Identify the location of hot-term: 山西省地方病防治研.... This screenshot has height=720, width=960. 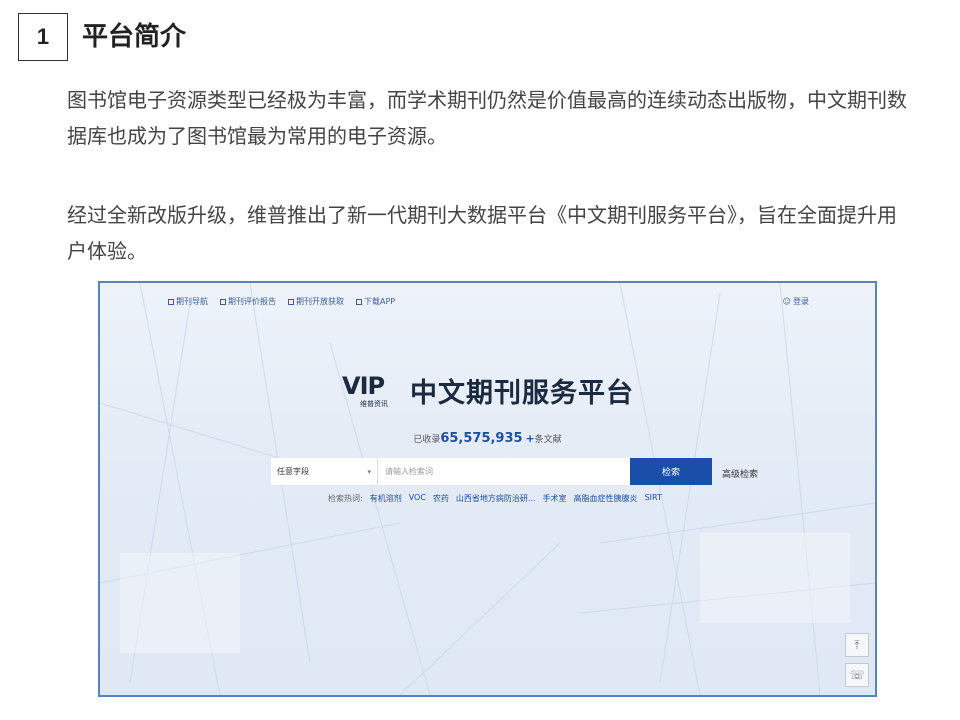
(496, 498).